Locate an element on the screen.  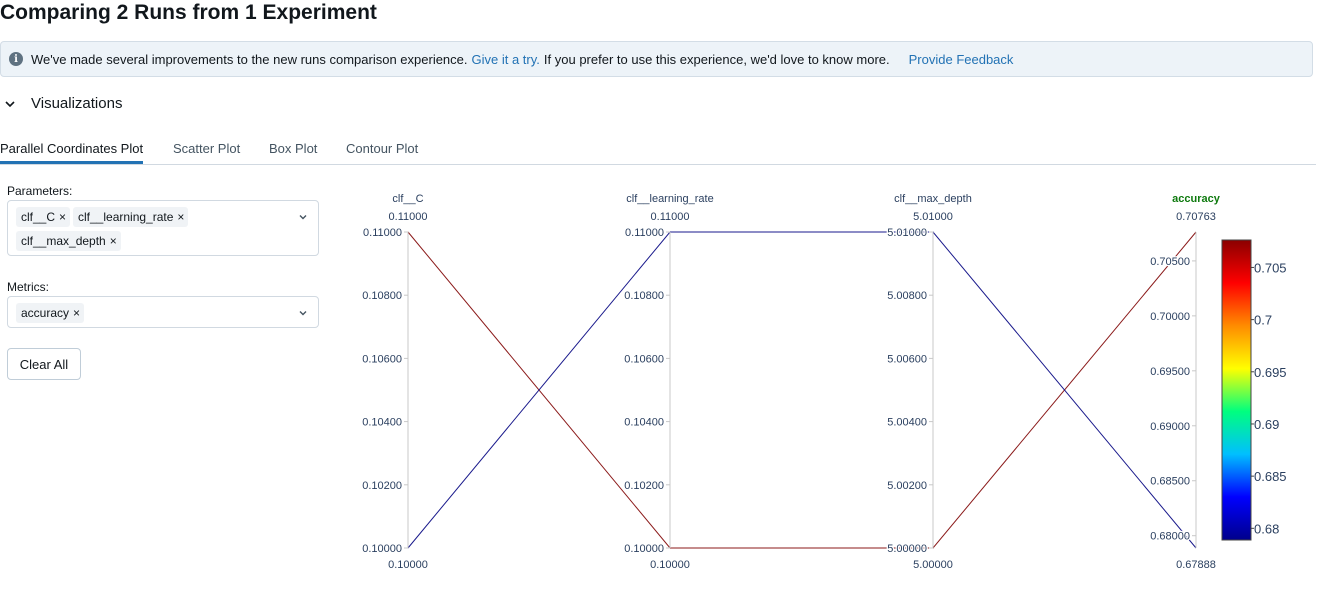
colorbar-tick-label: 0.705 is located at coordinates (1270, 267).